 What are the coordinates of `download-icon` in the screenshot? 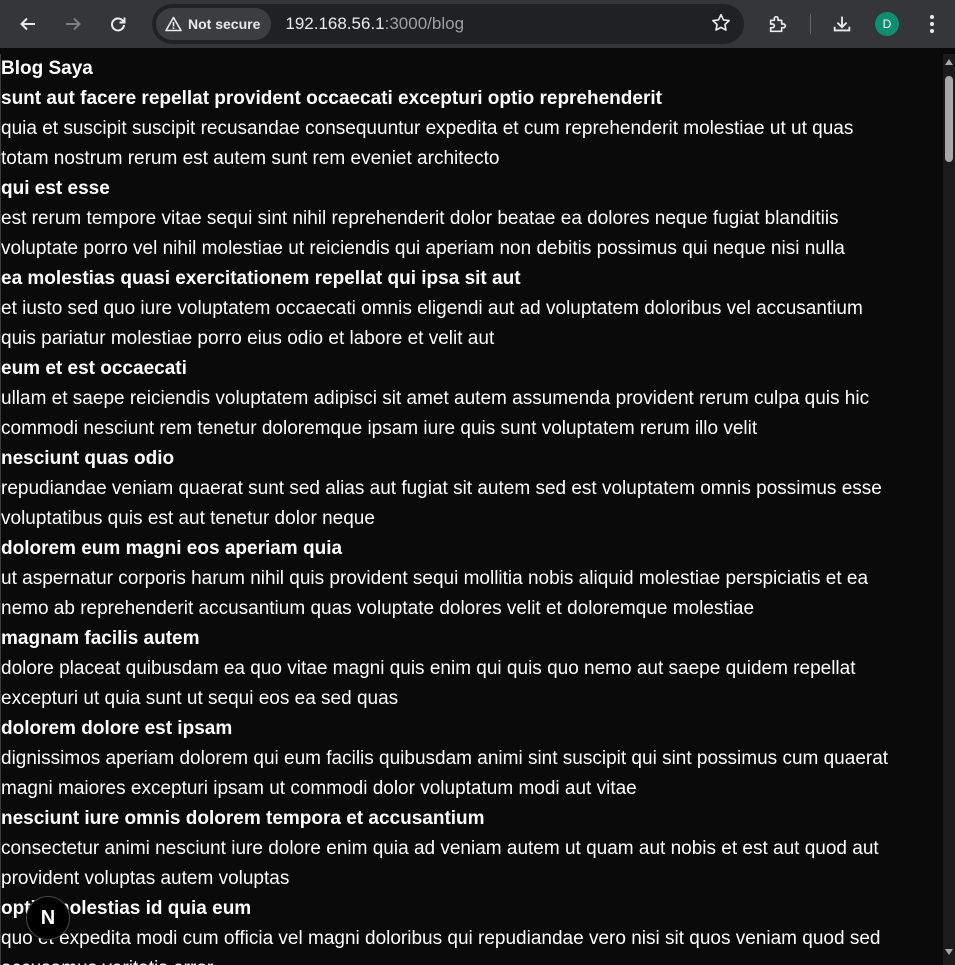 It's located at (842, 24).